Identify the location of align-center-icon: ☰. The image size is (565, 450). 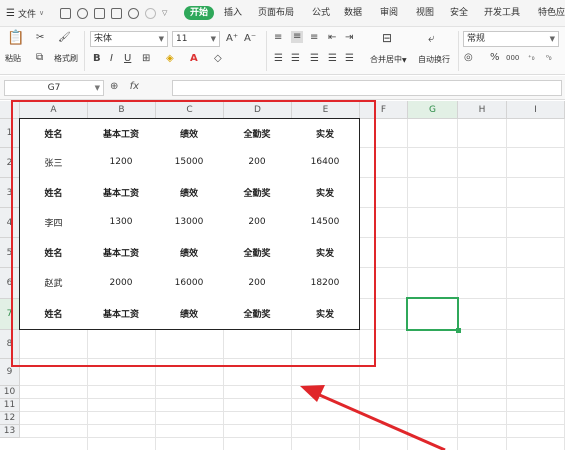
(295, 59).